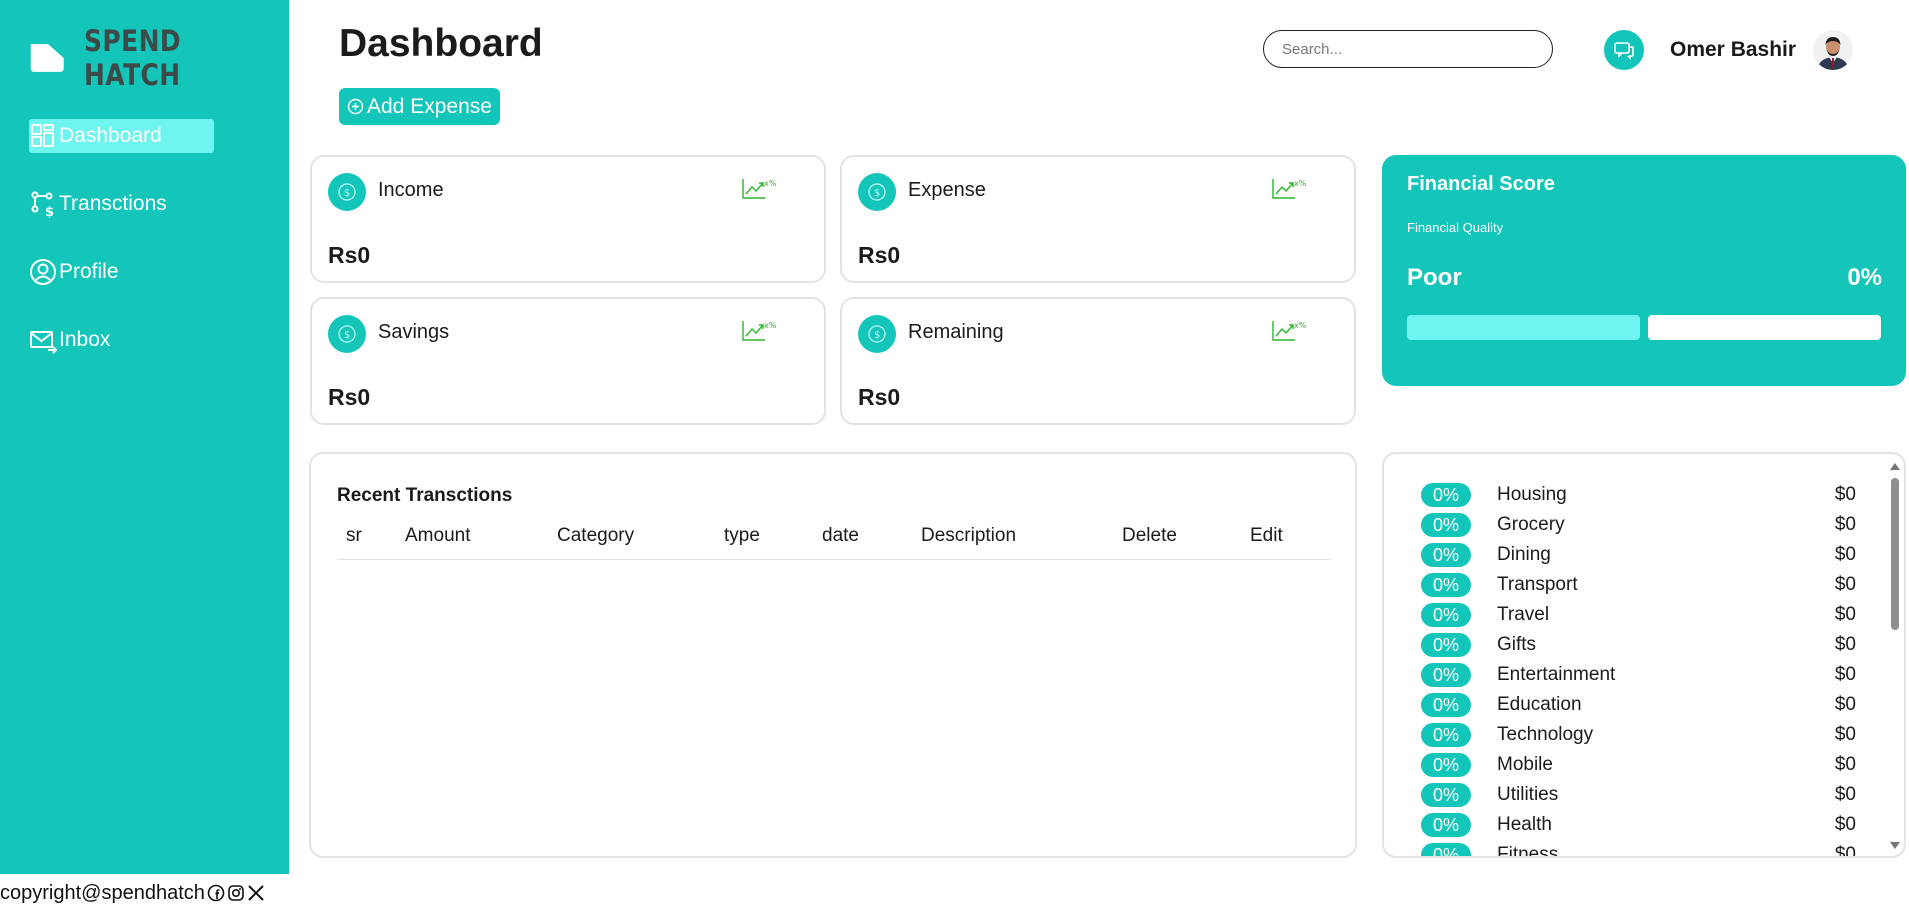 The image size is (1909, 911). I want to click on dashboard-icon, so click(42, 135).